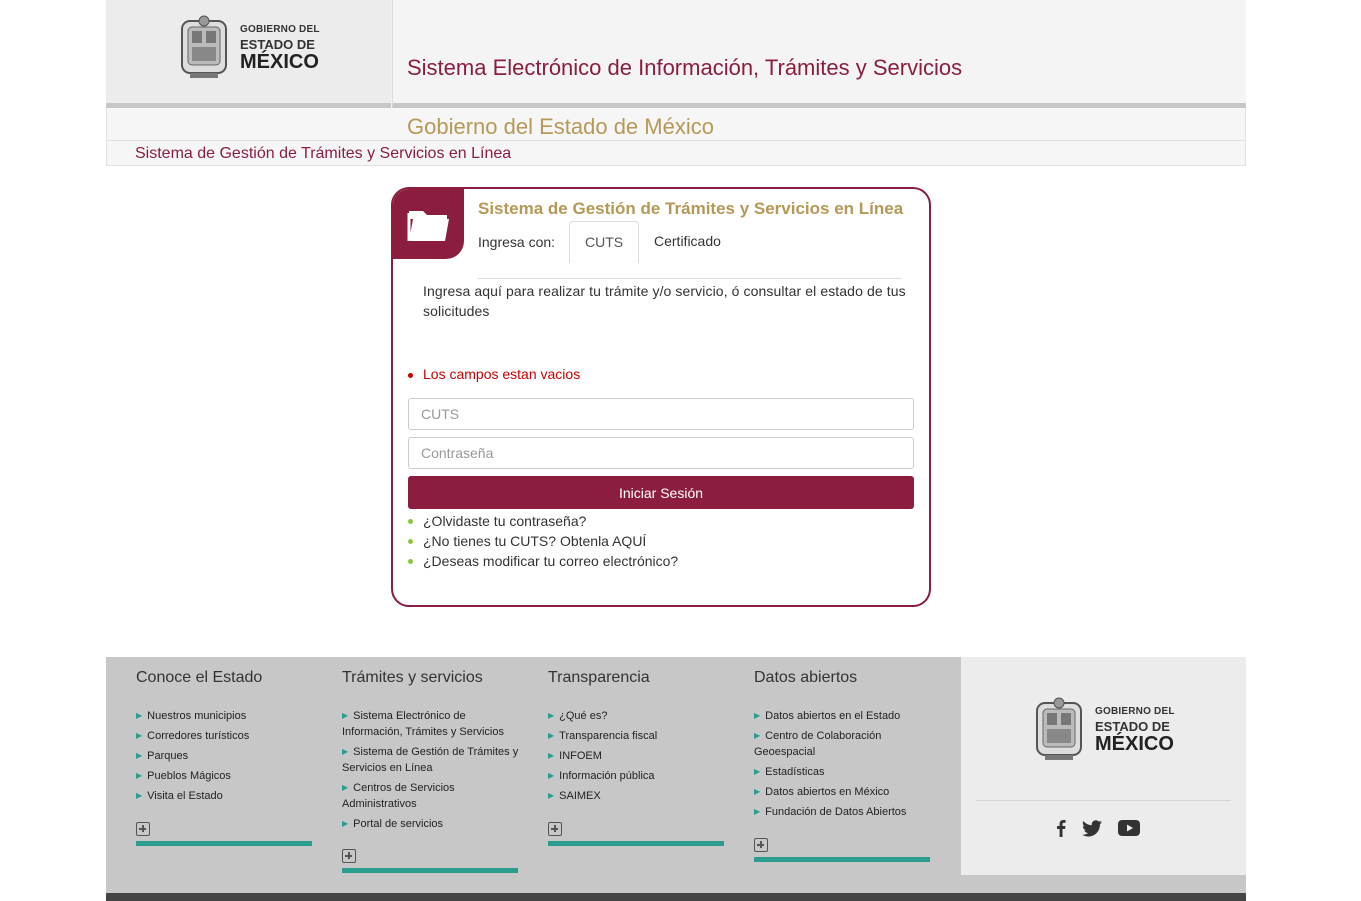 The image size is (1361, 901). I want to click on modify-email-link: ¿Deseas modificar tu correo electrónico?, so click(543, 561).